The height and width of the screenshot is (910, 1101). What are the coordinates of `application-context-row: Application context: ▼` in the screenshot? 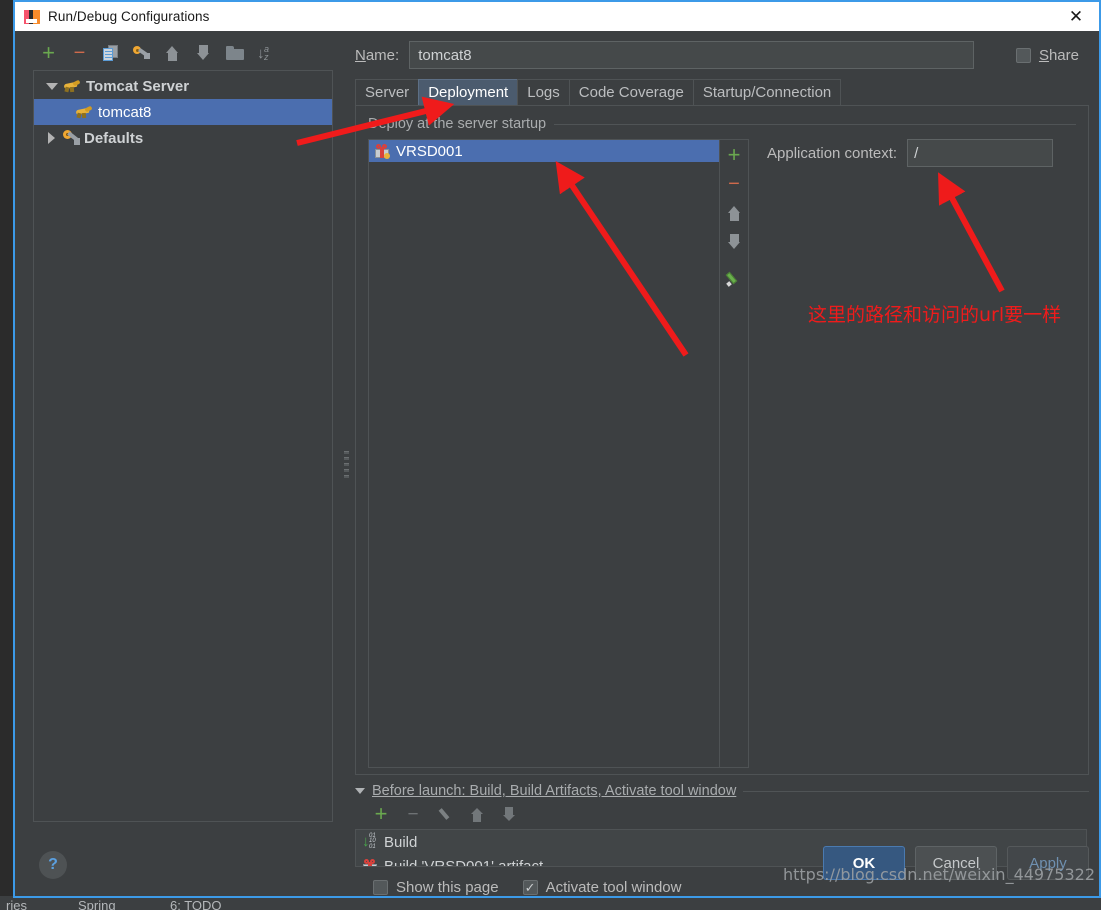 It's located at (934, 153).